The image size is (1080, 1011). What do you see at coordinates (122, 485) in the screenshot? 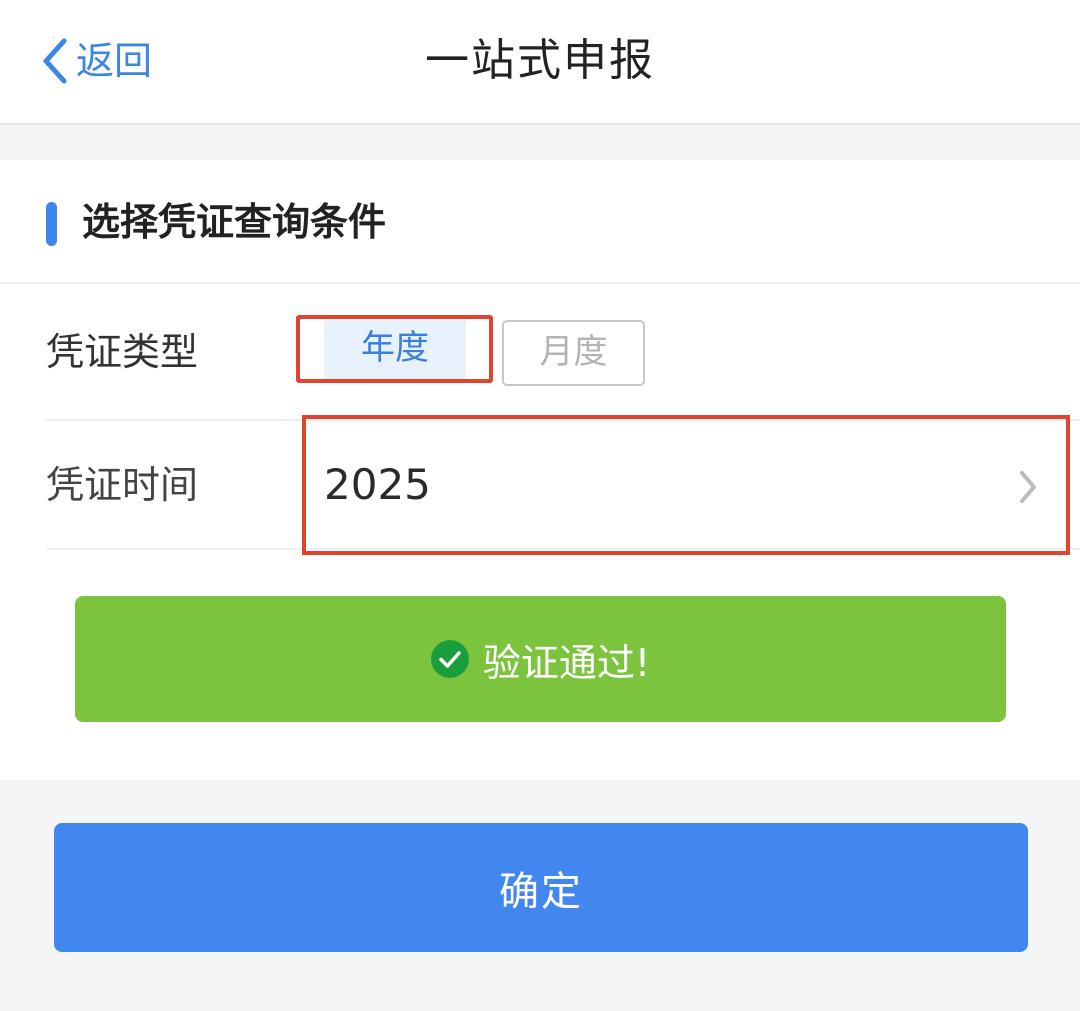
I see `voucher-time-label: 凭证时间` at bounding box center [122, 485].